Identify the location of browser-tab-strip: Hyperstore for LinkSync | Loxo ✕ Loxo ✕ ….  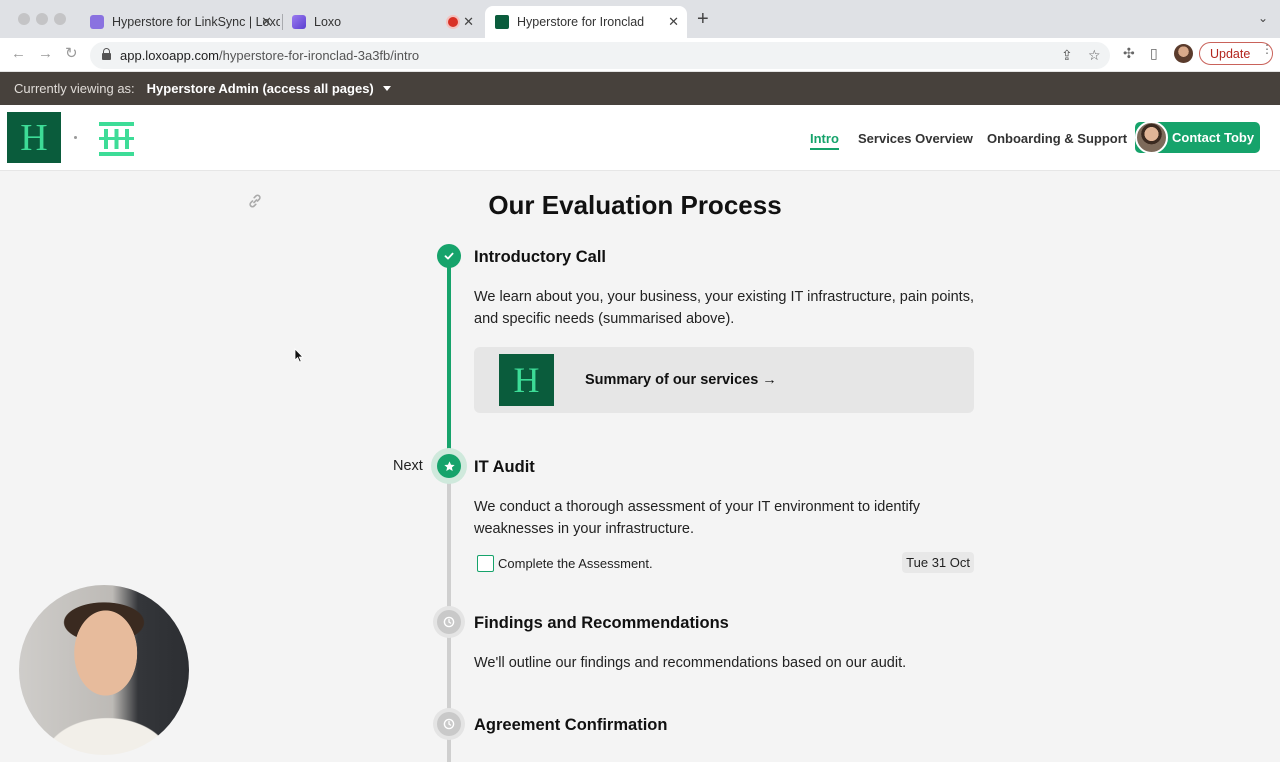
(640, 19).